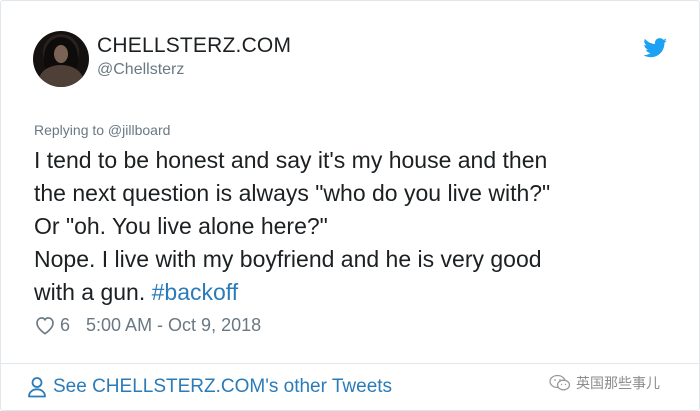 This screenshot has height=411, width=700. I want to click on tweet-timestamp: 5:00 AM - Oct 9, 2018, so click(173, 325).